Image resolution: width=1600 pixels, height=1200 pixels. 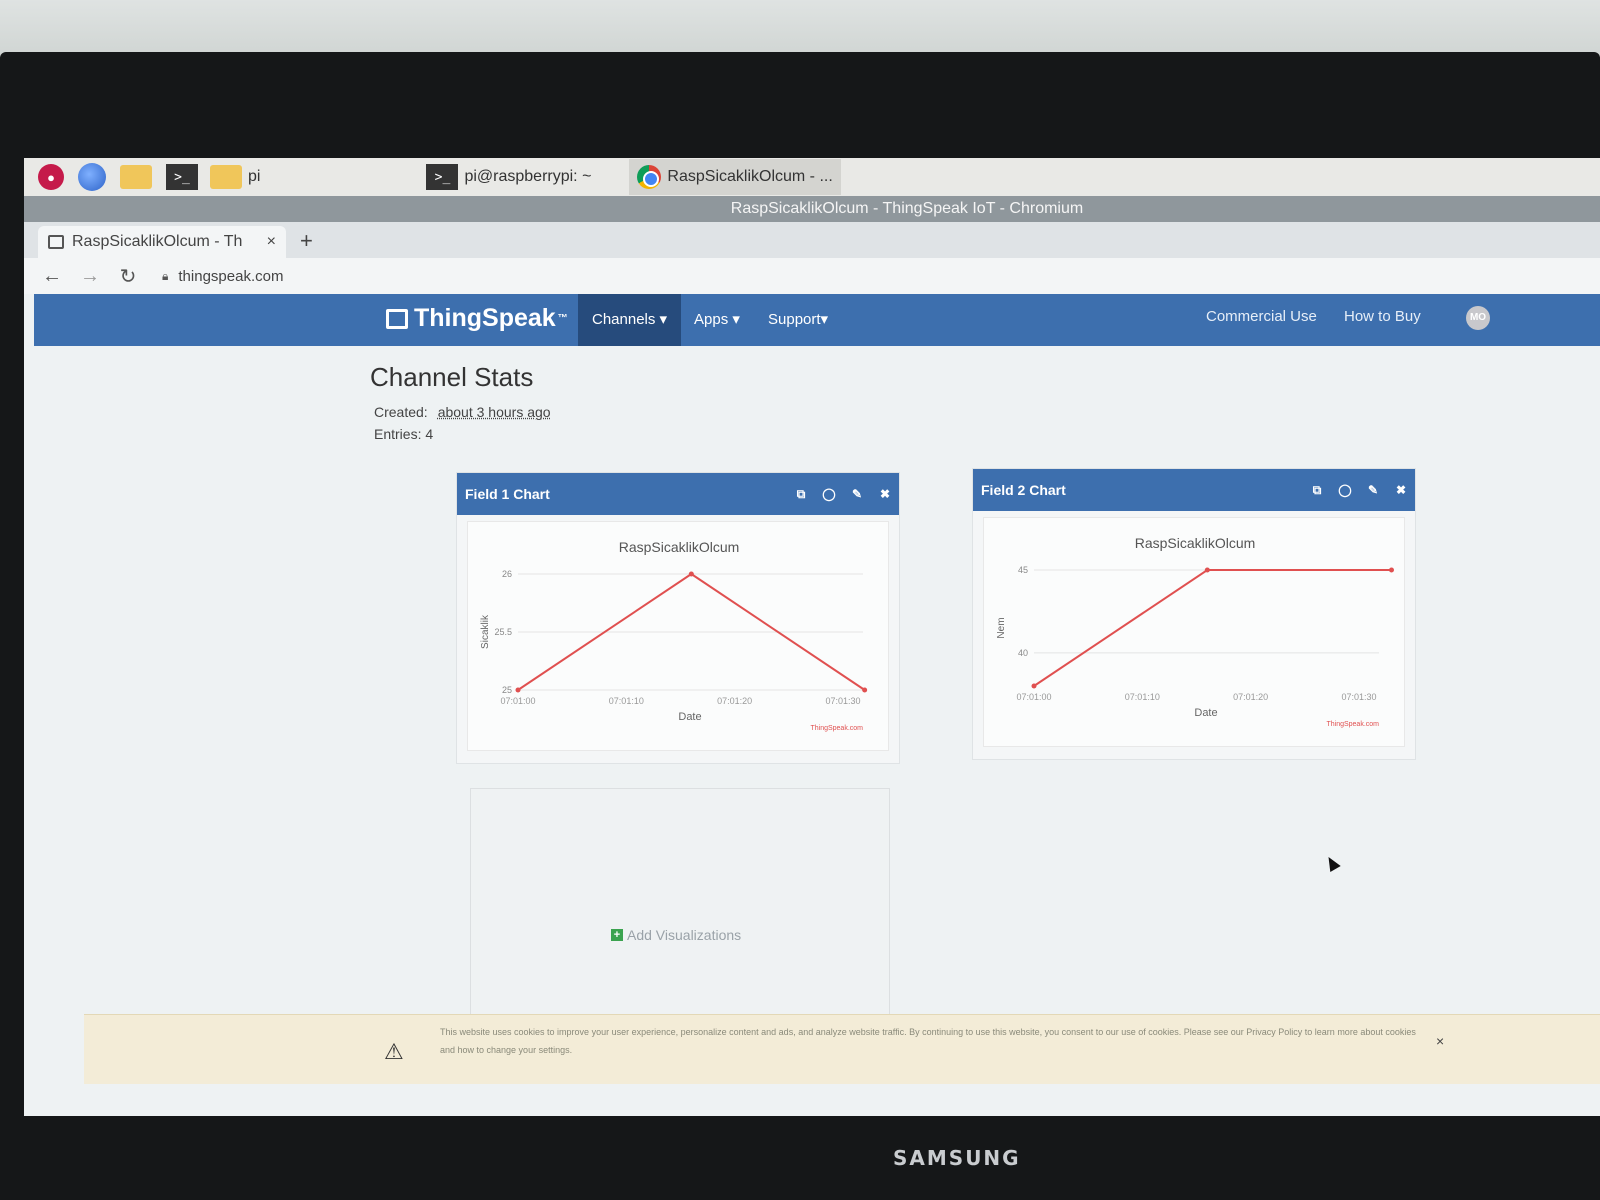 I want to click on back-arrow-icon: ←, so click(x=52, y=276).